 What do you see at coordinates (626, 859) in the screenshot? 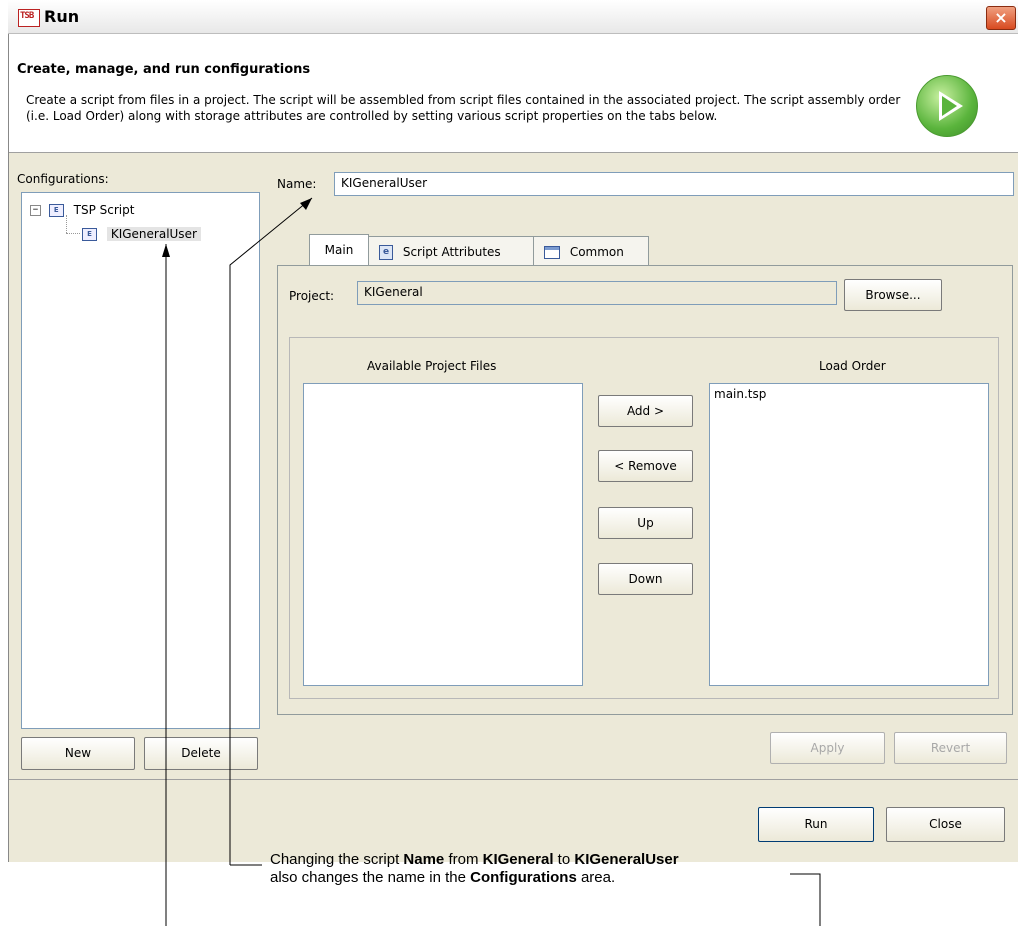
I see `annotation-bold: KIGeneralUser` at bounding box center [626, 859].